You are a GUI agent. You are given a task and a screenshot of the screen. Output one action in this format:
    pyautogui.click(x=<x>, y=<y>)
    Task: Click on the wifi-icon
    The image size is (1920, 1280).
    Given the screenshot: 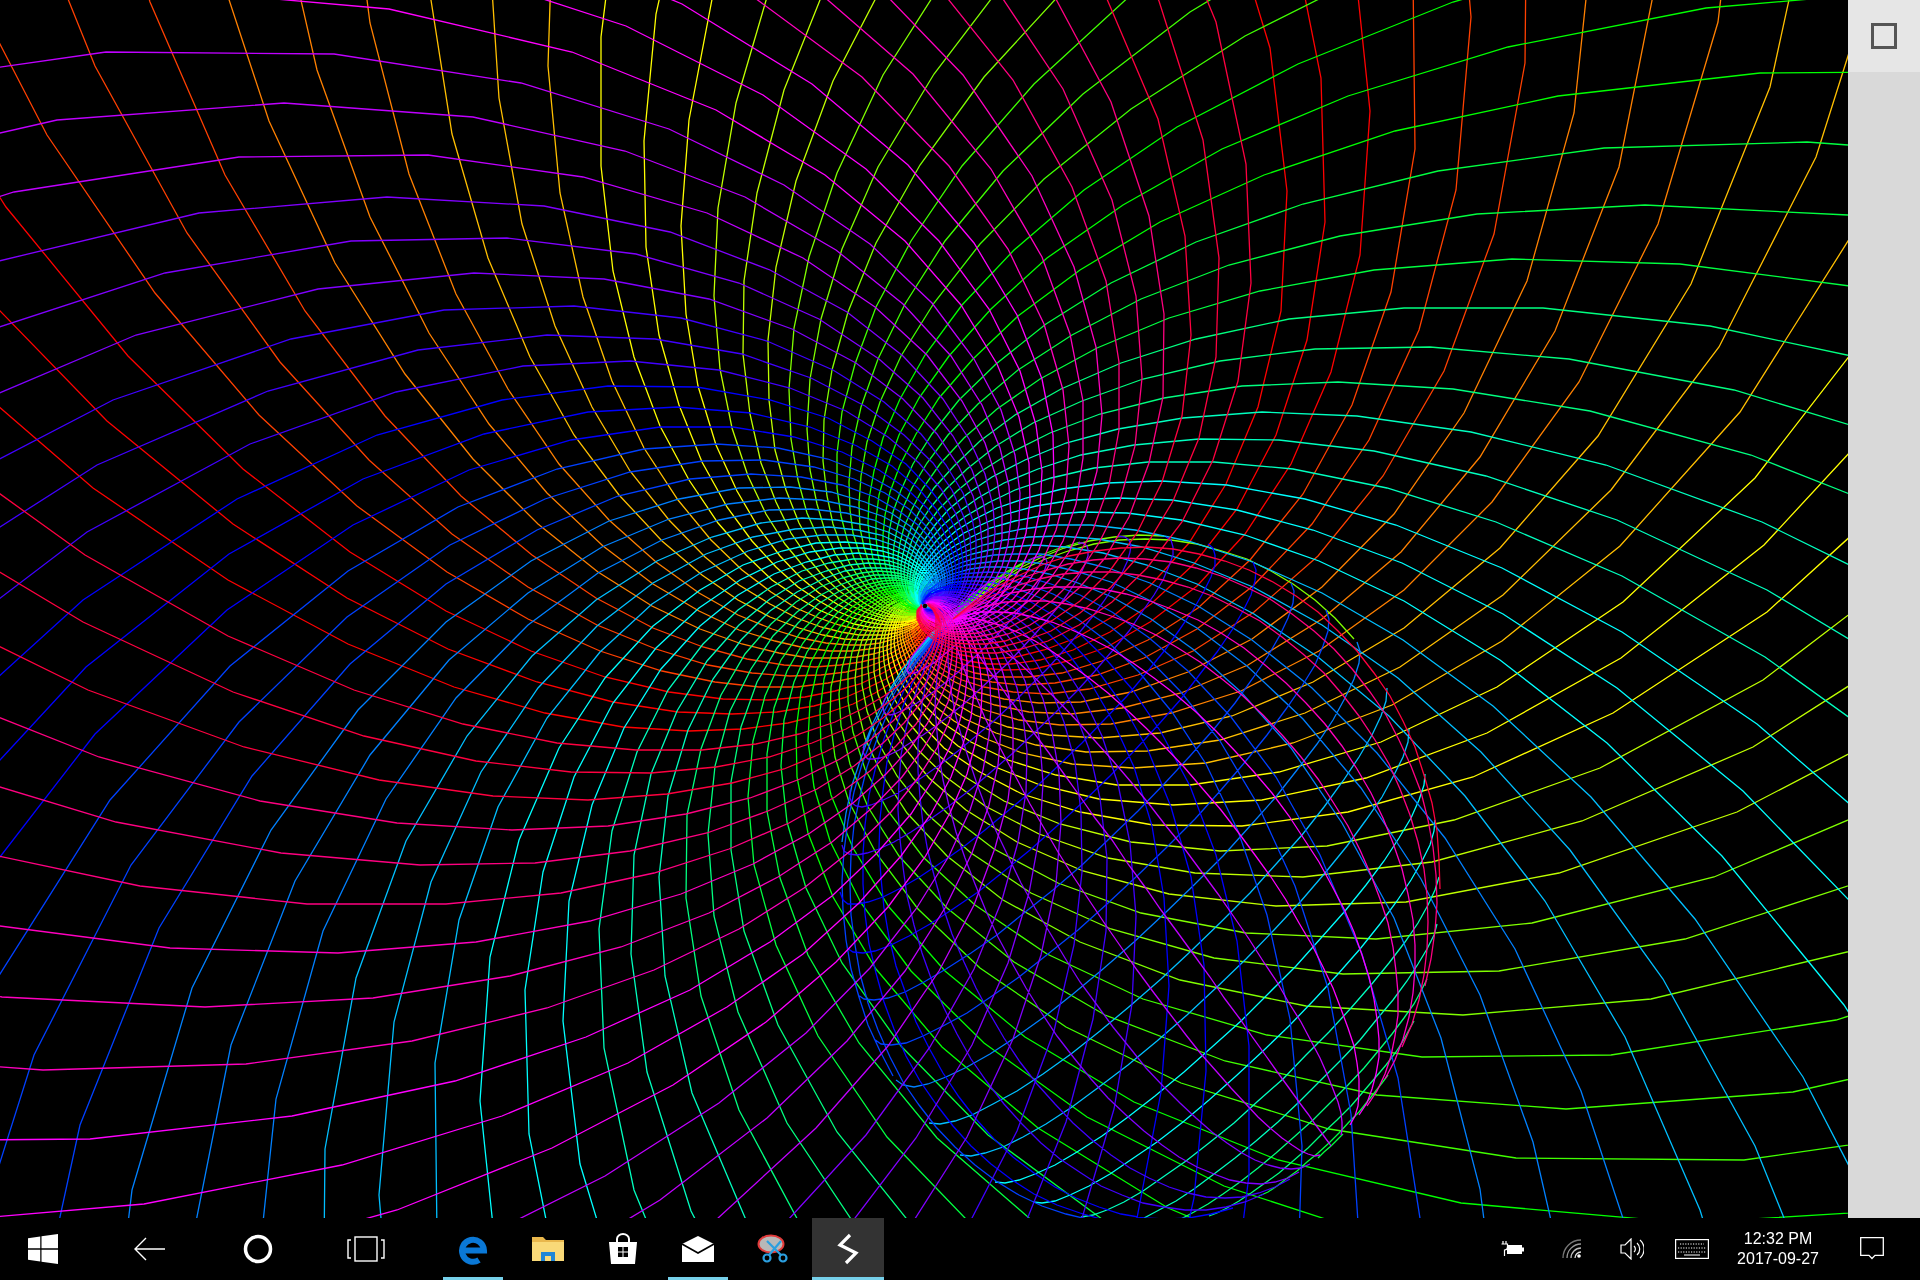 What is the action you would take?
    pyautogui.click(x=1572, y=1249)
    